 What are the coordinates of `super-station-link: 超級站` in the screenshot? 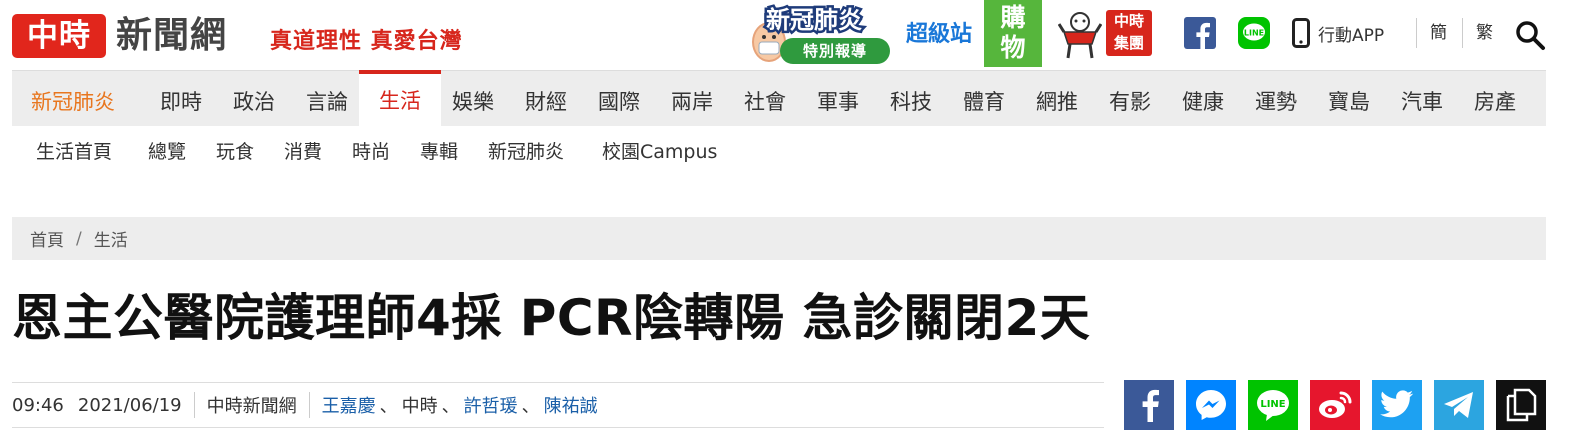 It's located at (939, 35).